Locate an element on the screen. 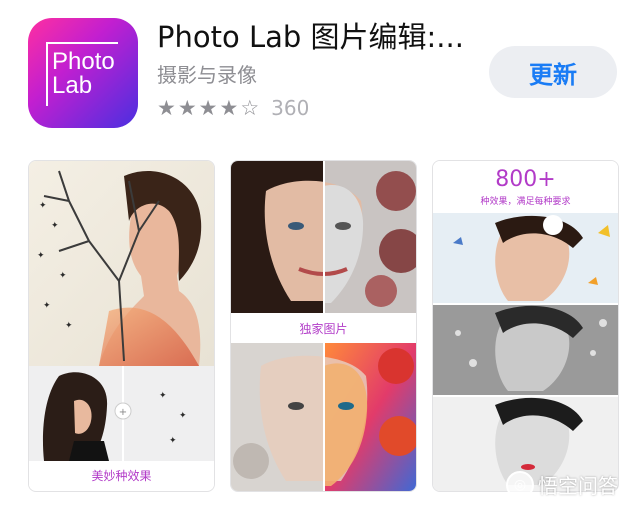 The width and height of the screenshot is (640, 506). screenshot-2-caption: 独家图片 is located at coordinates (323, 328).